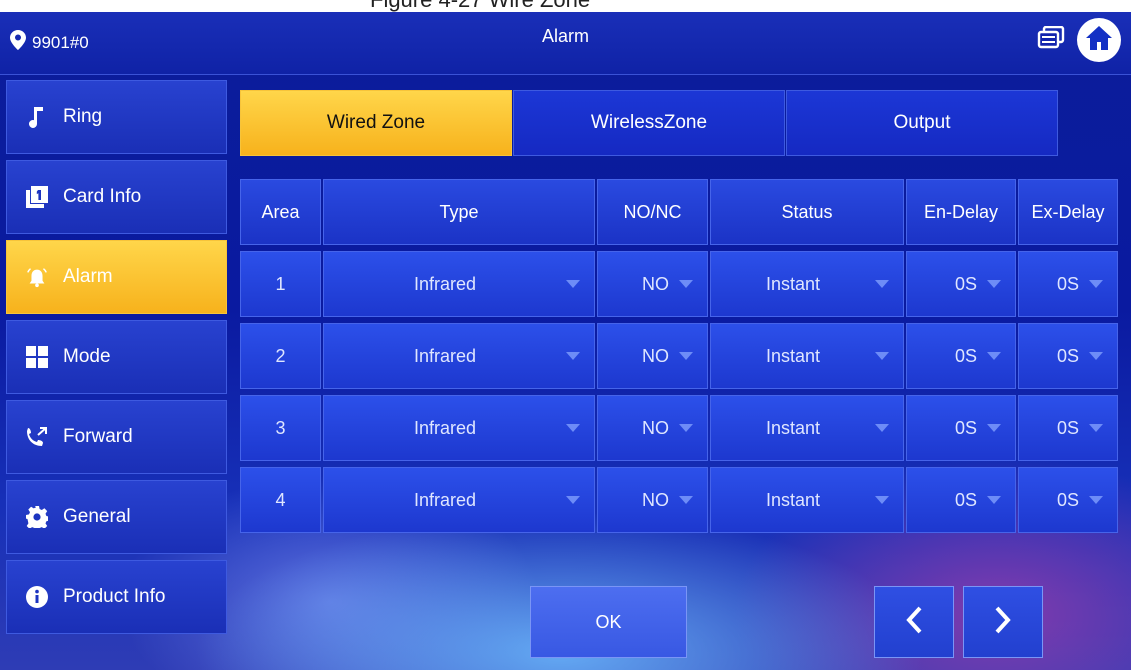 The width and height of the screenshot is (1131, 670). What do you see at coordinates (116, 517) in the screenshot?
I see `sidebar-item-general: General` at bounding box center [116, 517].